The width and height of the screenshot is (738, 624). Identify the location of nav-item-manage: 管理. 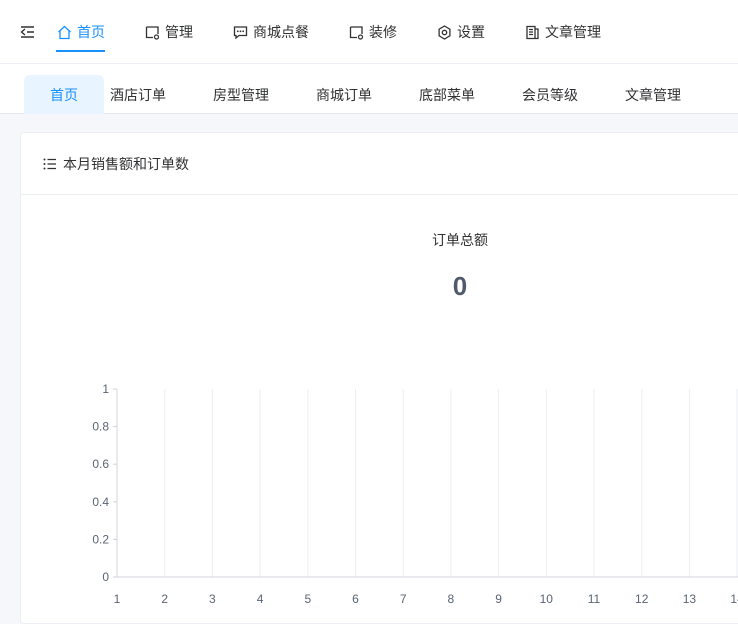
(168, 32).